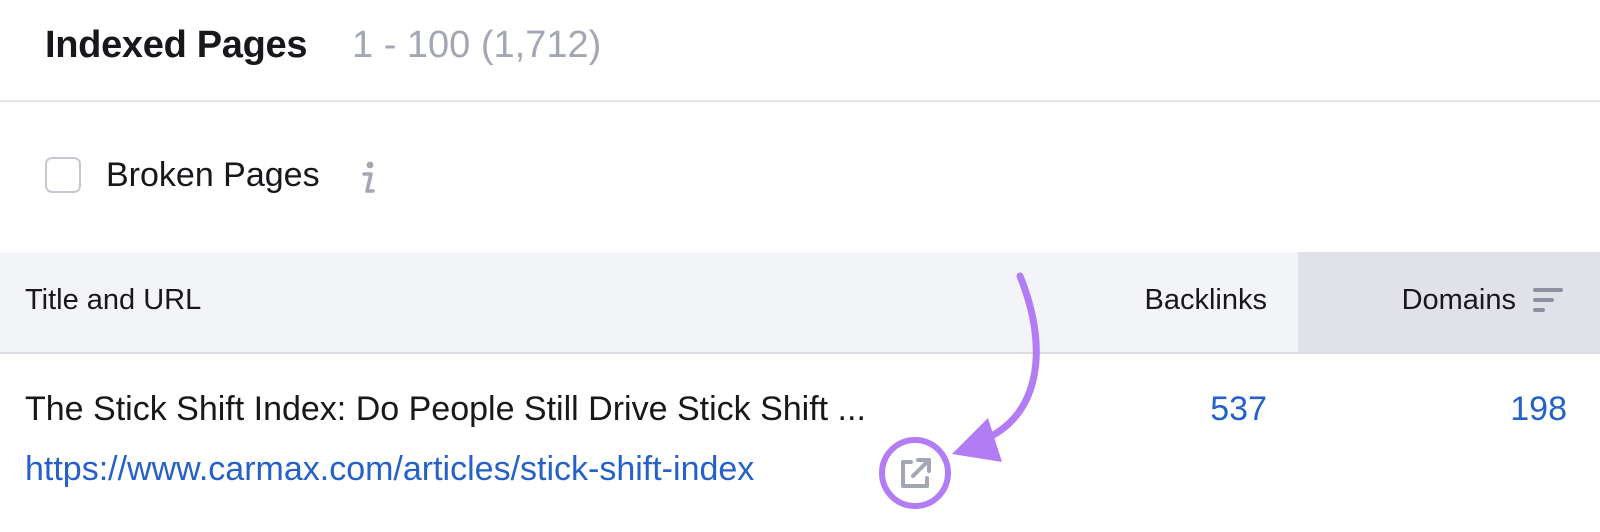  Describe the element at coordinates (368, 178) in the screenshot. I see `info-icon` at that location.